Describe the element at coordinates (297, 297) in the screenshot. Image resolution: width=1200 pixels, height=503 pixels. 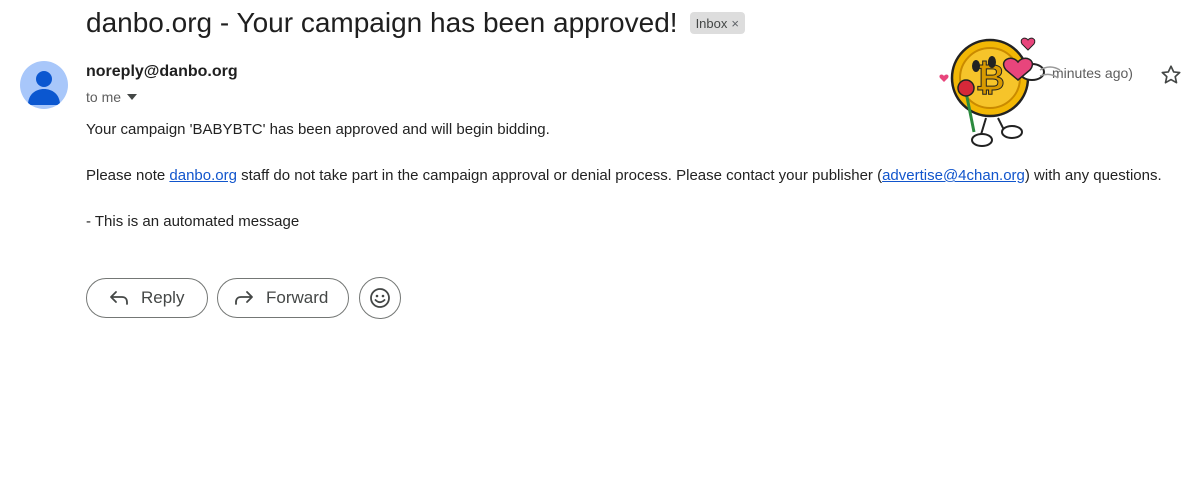
I see `forward-label: Forward` at that location.